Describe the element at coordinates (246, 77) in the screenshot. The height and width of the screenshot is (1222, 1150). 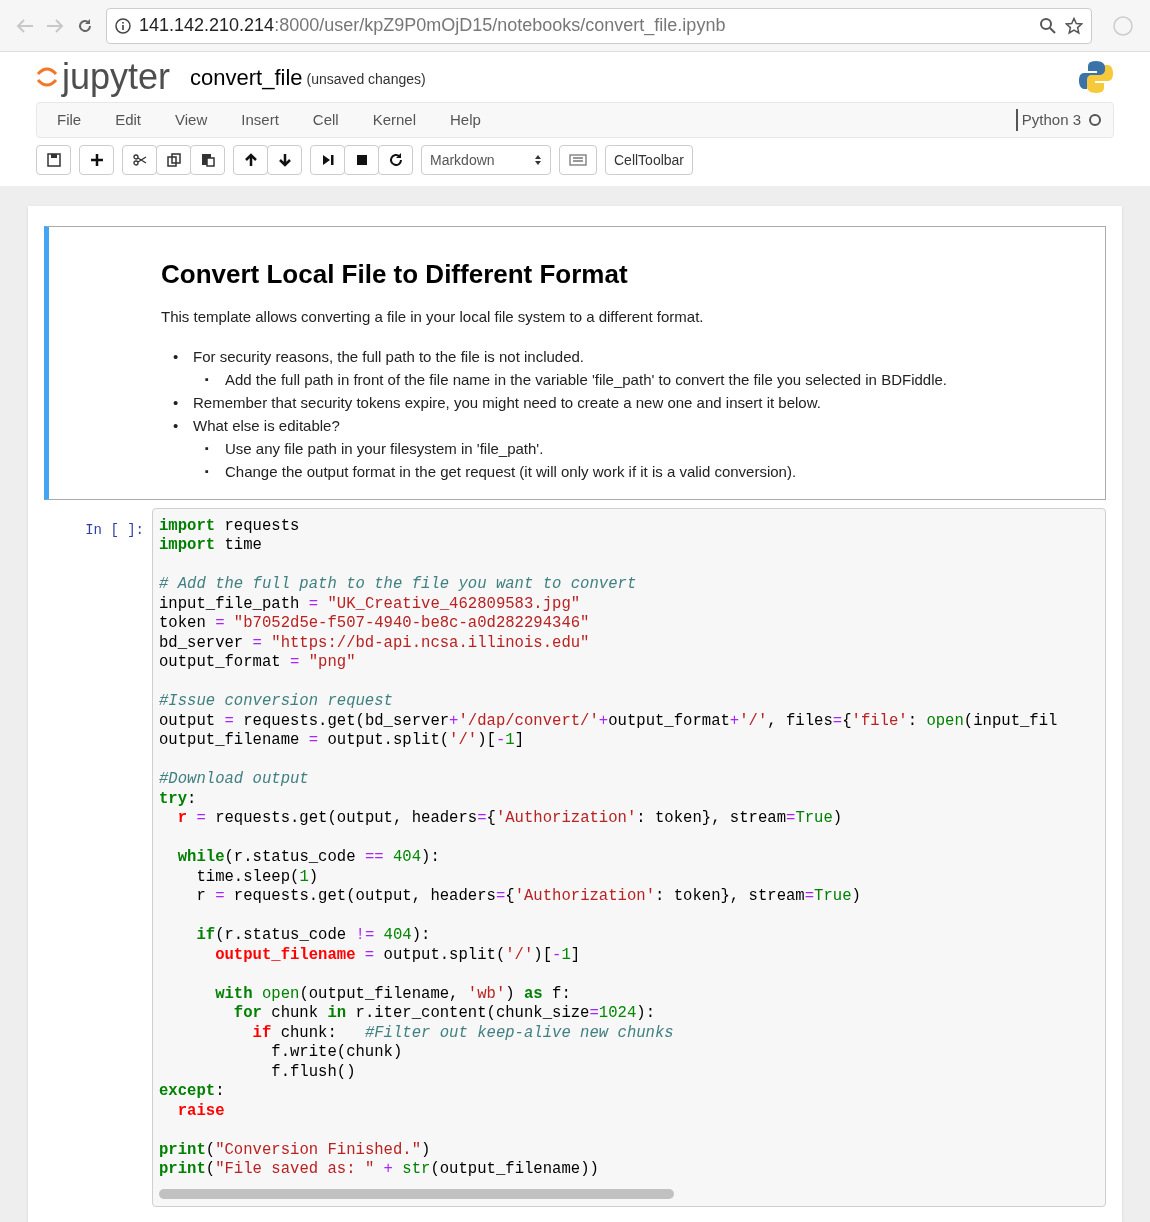
I see `notebook-name: convert_file` at that location.